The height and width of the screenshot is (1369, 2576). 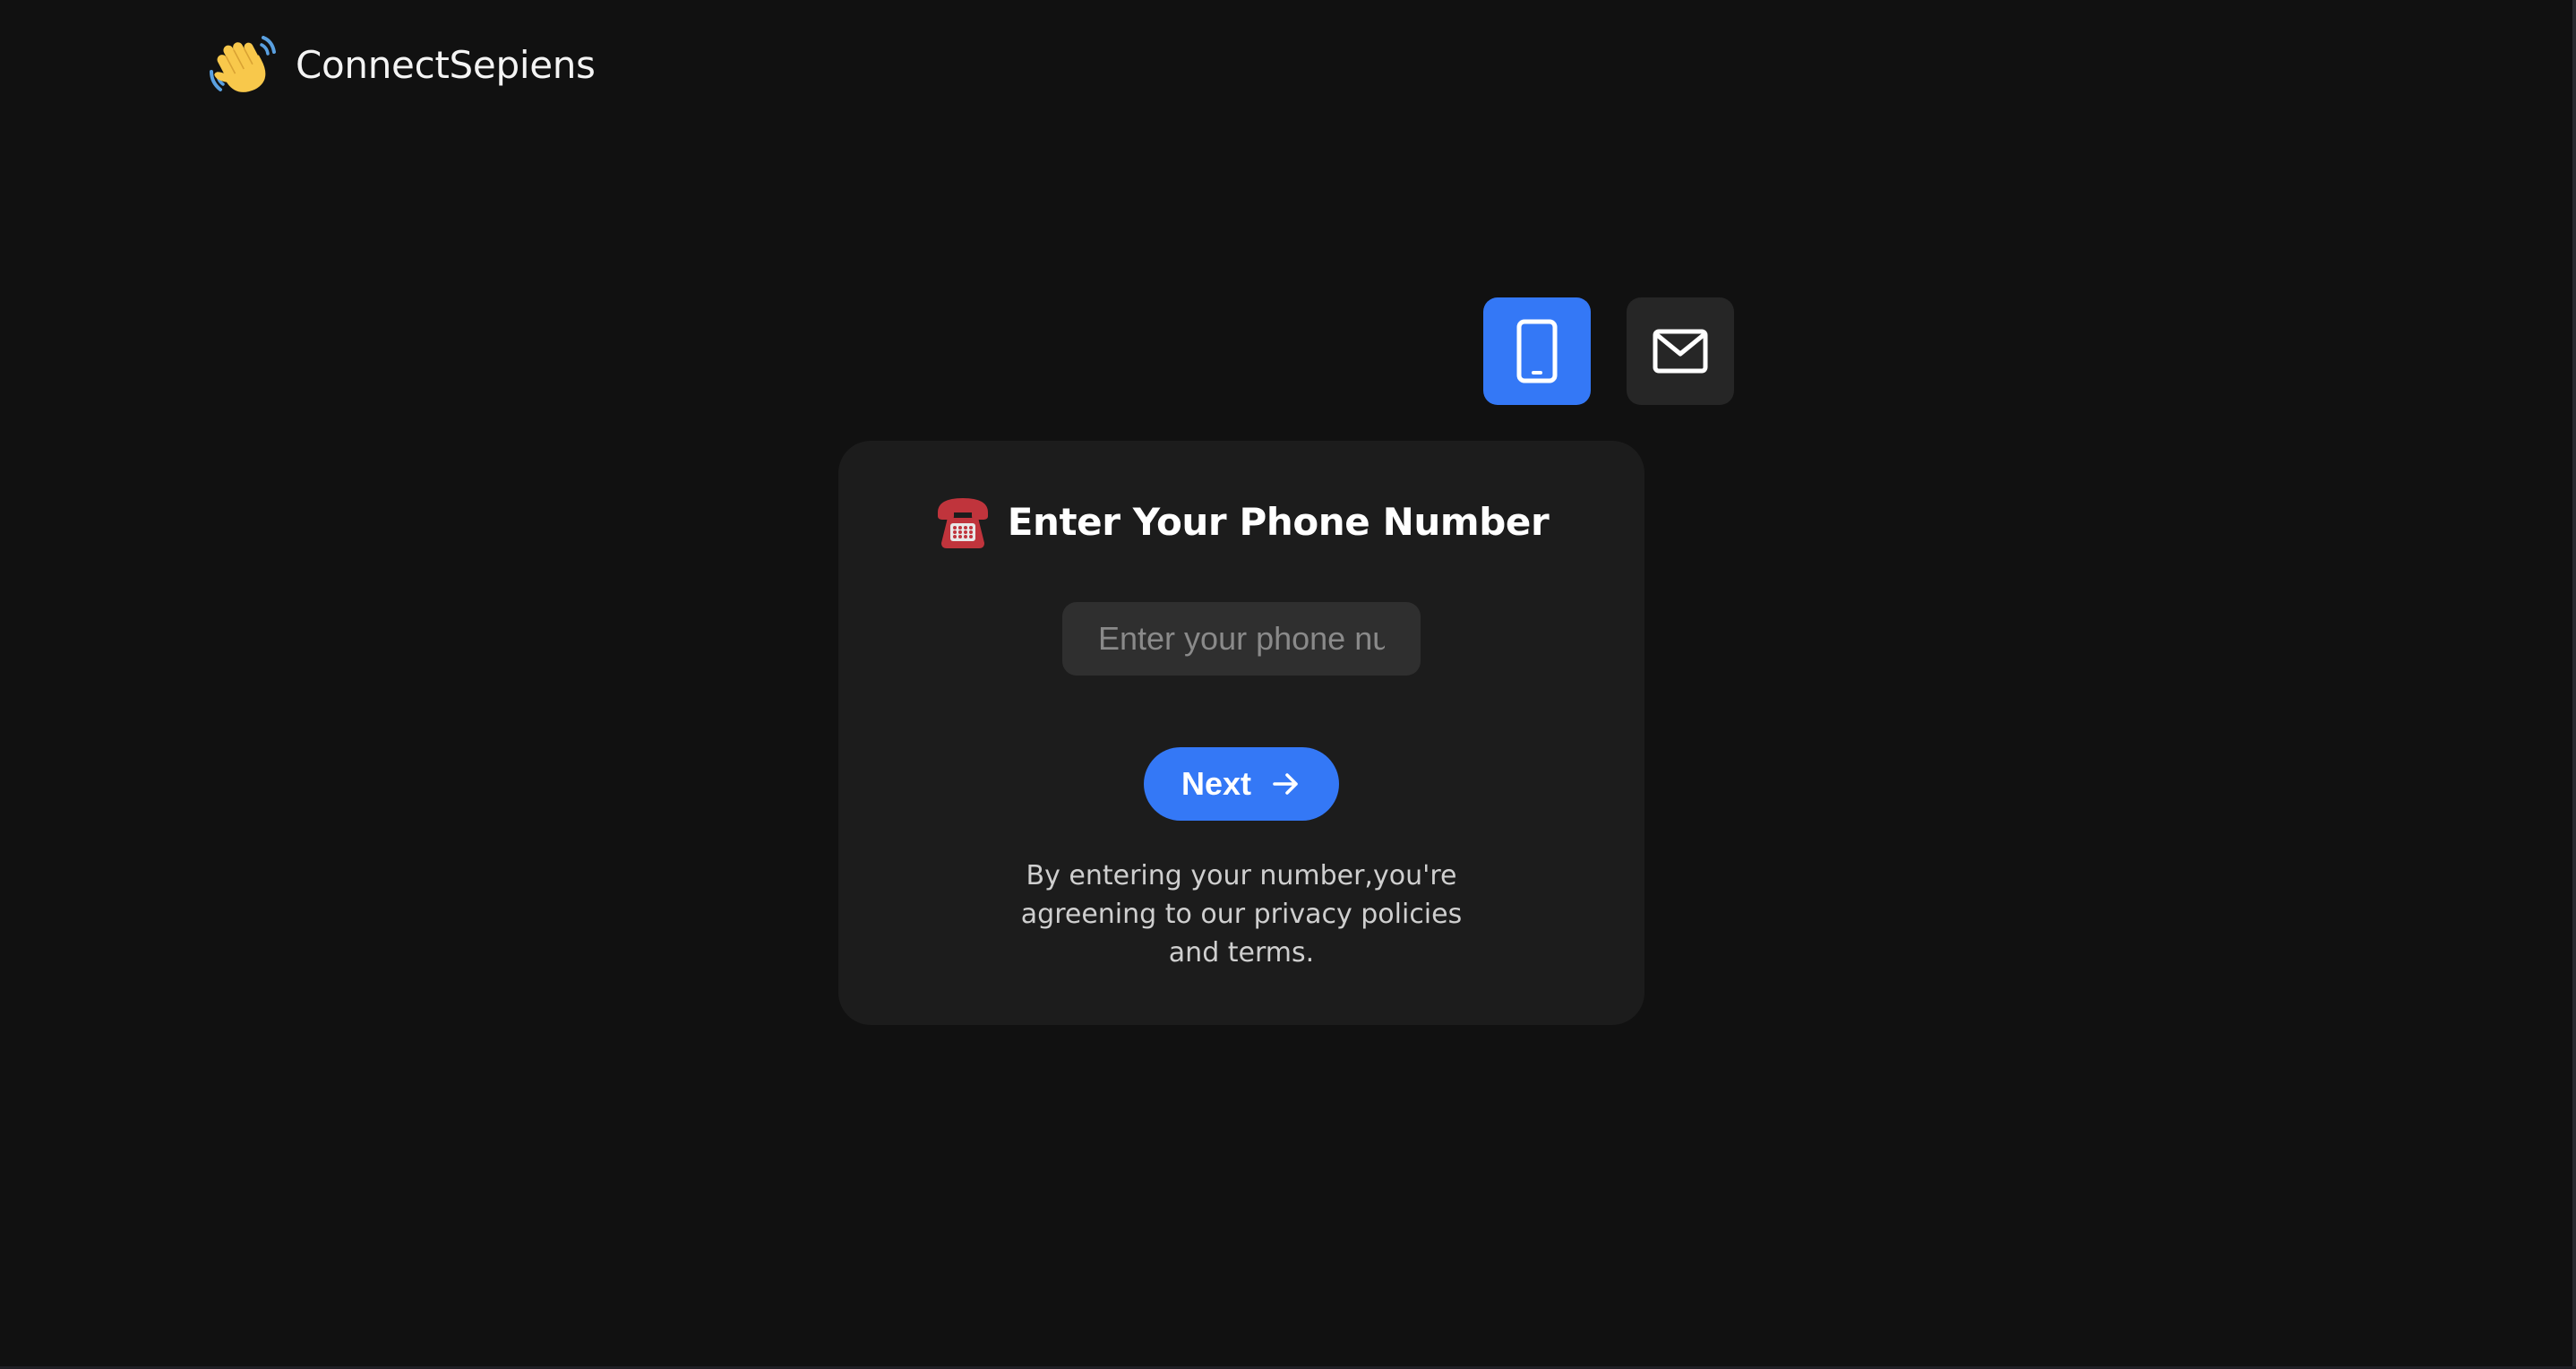 What do you see at coordinates (243, 64) in the screenshot?
I see `waving-hand-icon` at bounding box center [243, 64].